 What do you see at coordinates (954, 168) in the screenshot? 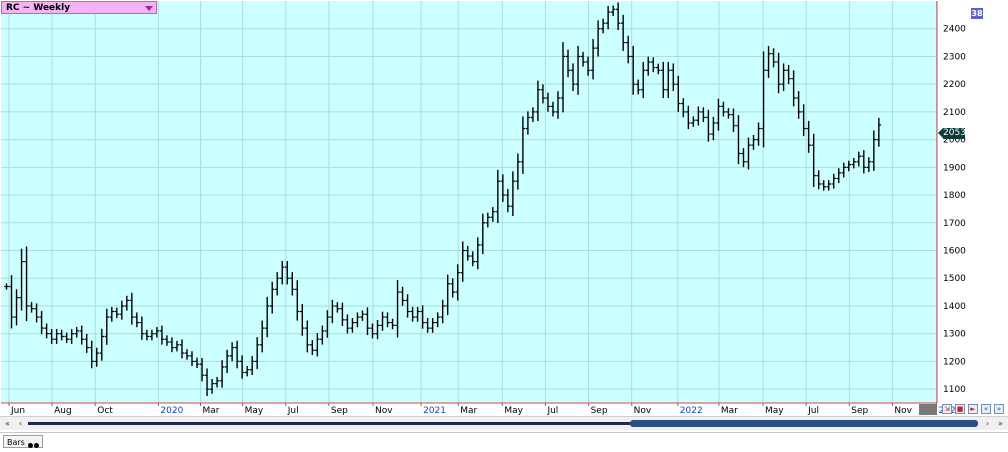
I see `y-tick-label: 1900` at bounding box center [954, 168].